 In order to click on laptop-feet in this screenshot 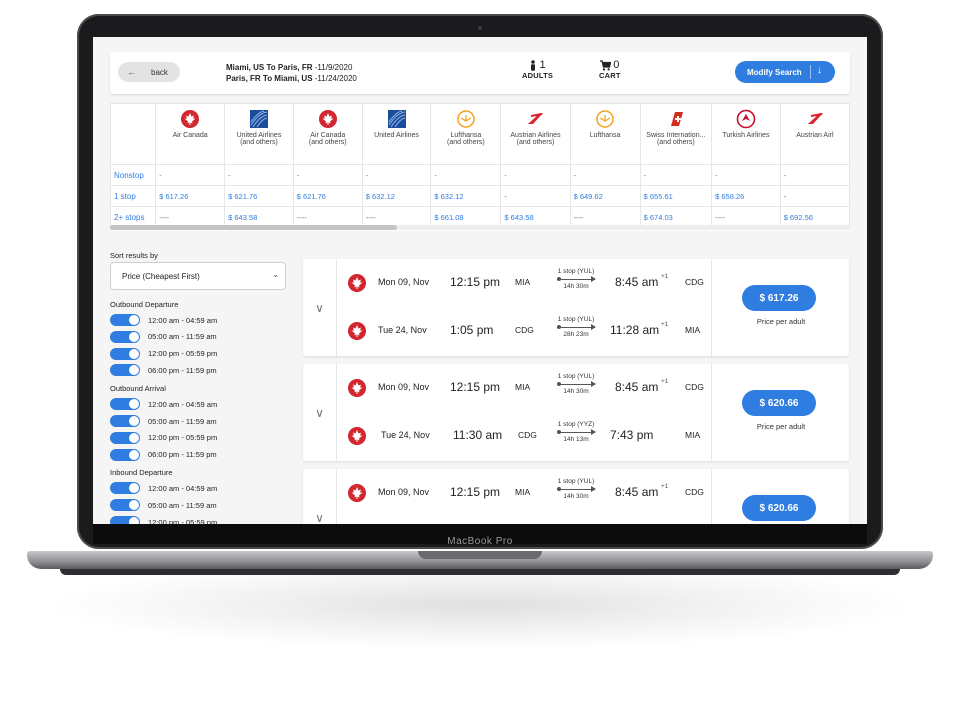, I will do `click(480, 572)`.